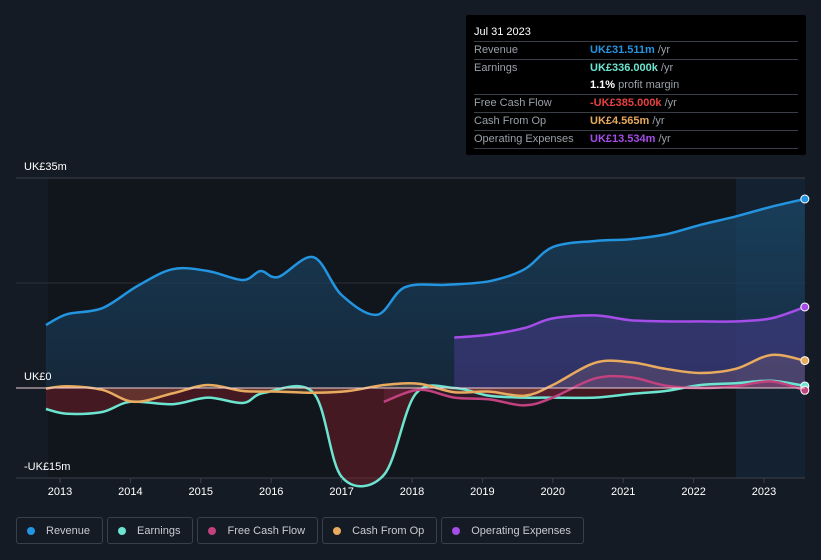 Image resolution: width=821 pixels, height=560 pixels. I want to click on revenue-end-marker, so click(805, 199).